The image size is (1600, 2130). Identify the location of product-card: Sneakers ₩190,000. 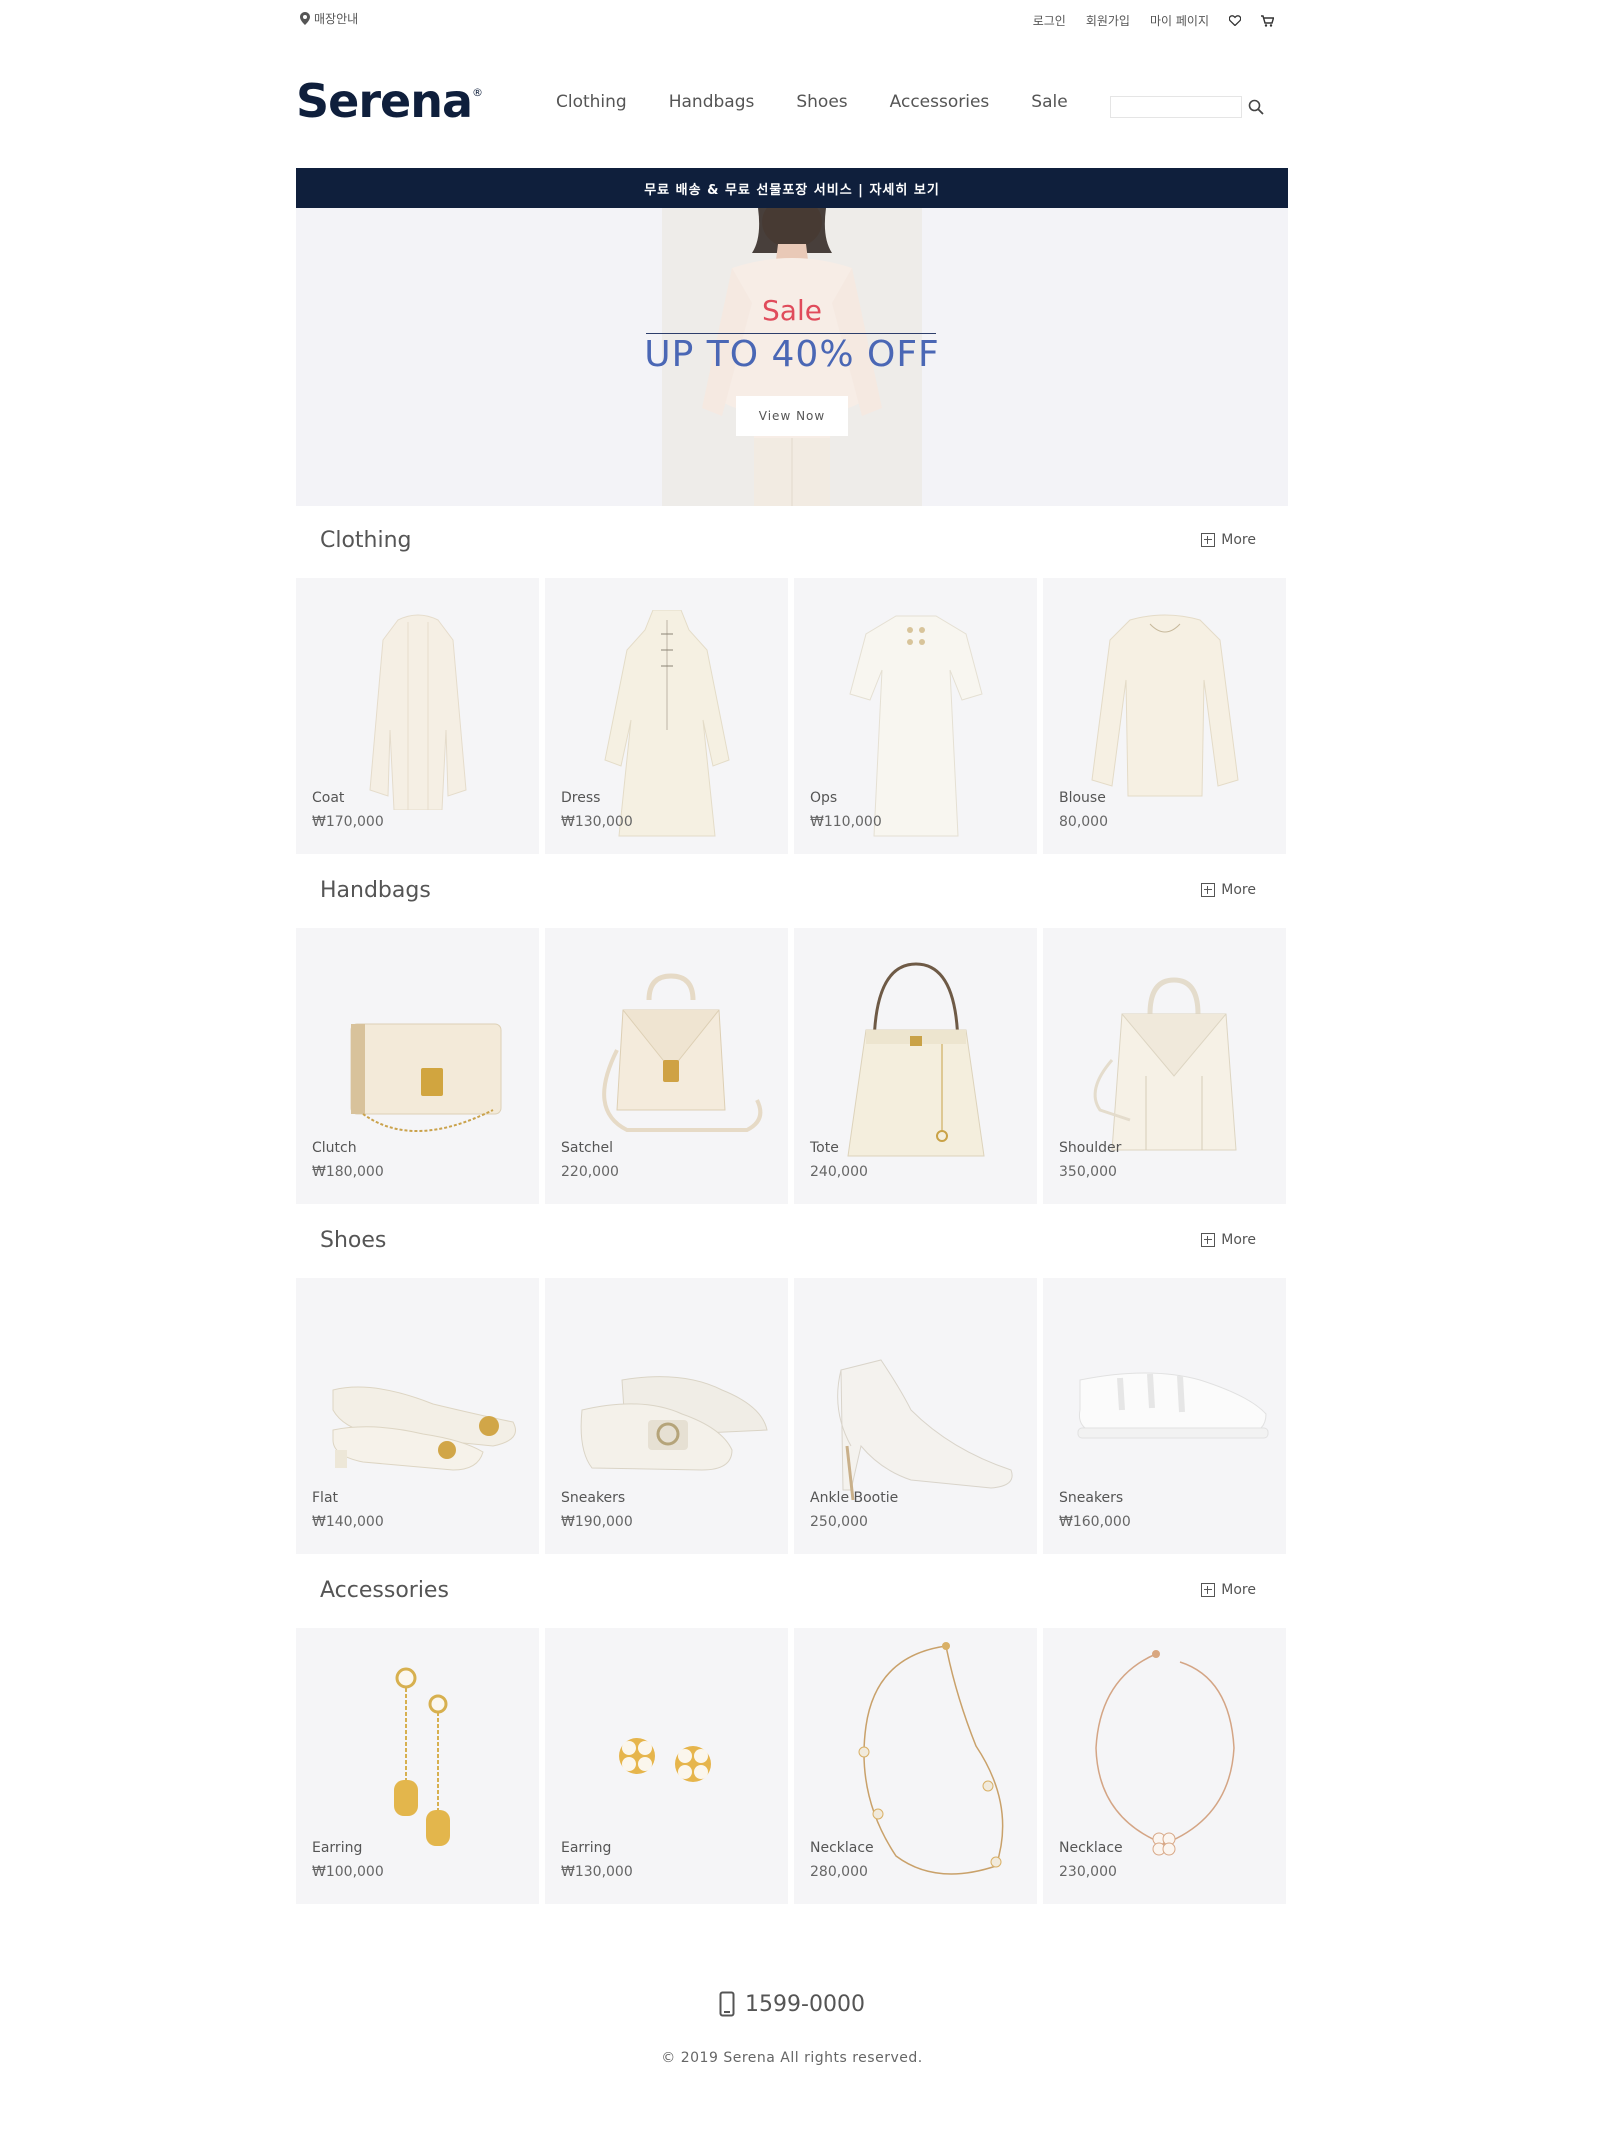
(666, 1416).